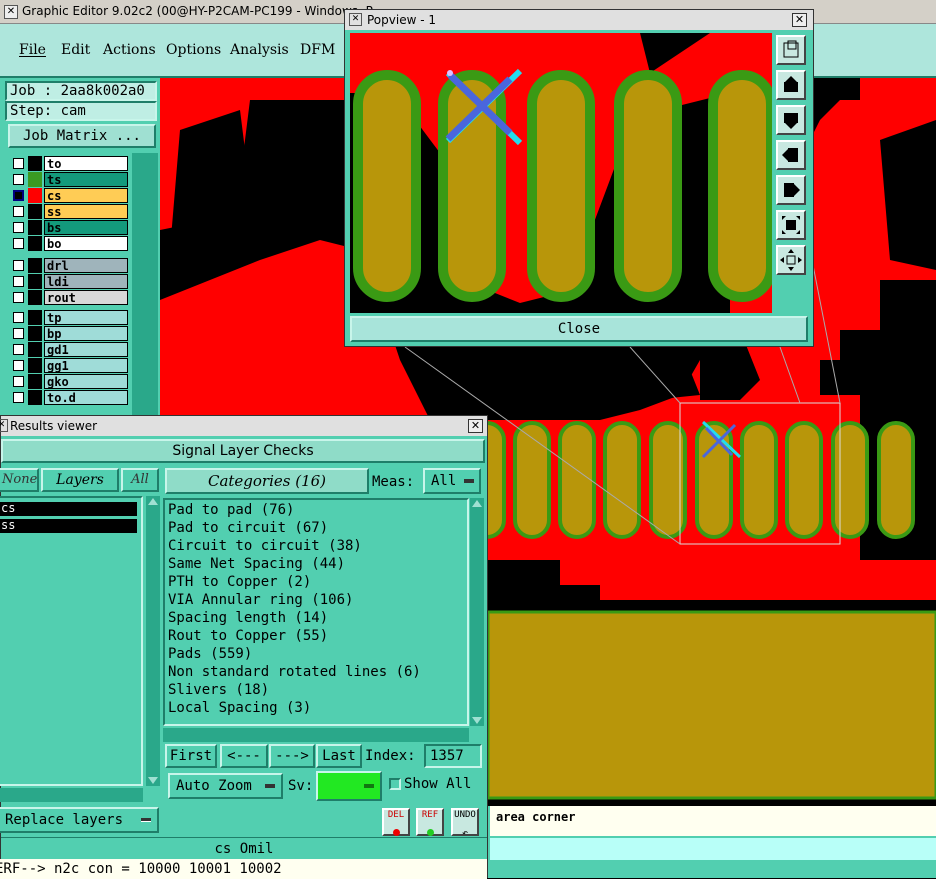 This screenshot has height=879, width=936. I want to click on layer-name: tp, so click(86, 317).